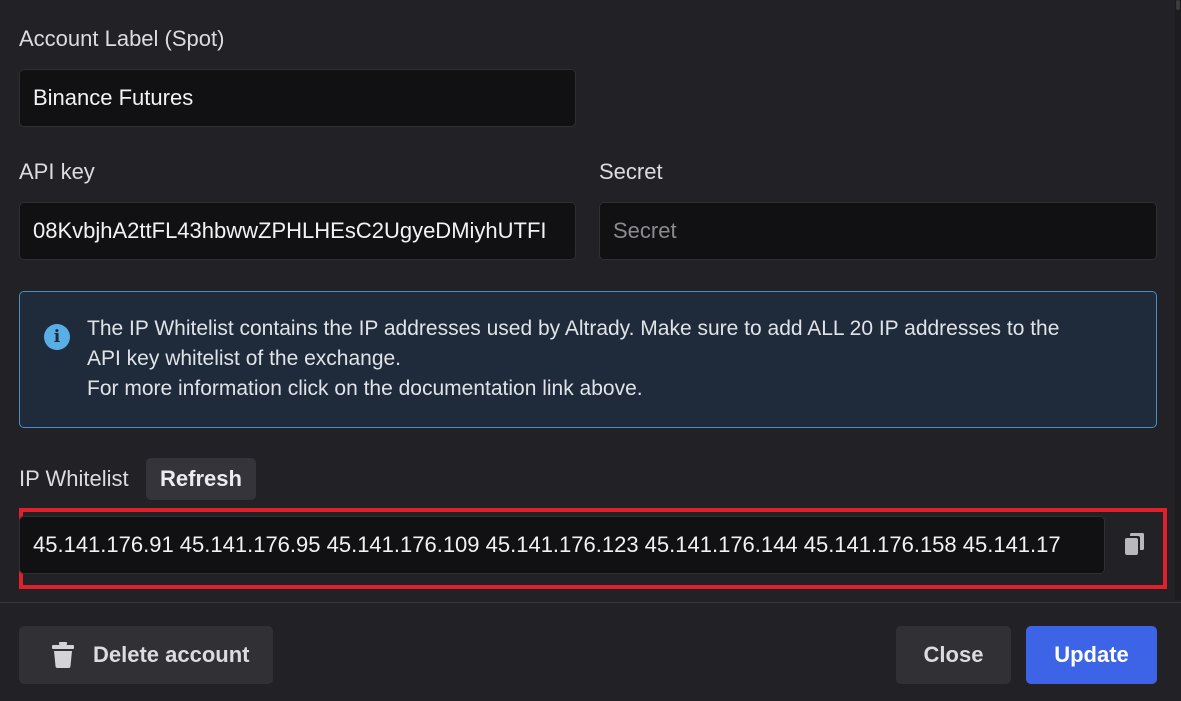 The height and width of the screenshot is (701, 1181). What do you see at coordinates (1178, 5) in the screenshot?
I see `scrollbar-thumb` at bounding box center [1178, 5].